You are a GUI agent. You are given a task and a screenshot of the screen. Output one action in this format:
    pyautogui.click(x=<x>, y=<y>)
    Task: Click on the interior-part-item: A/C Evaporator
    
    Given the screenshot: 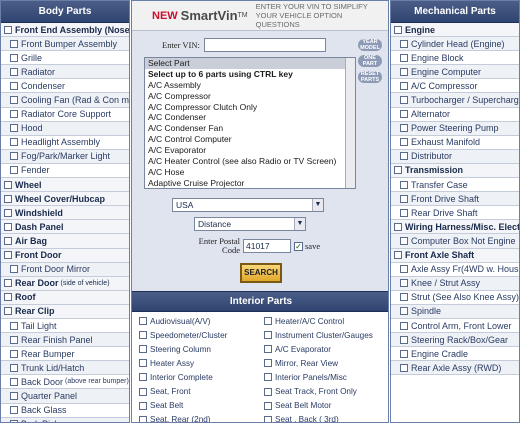 What is the action you would take?
    pyautogui.click(x=323, y=349)
    